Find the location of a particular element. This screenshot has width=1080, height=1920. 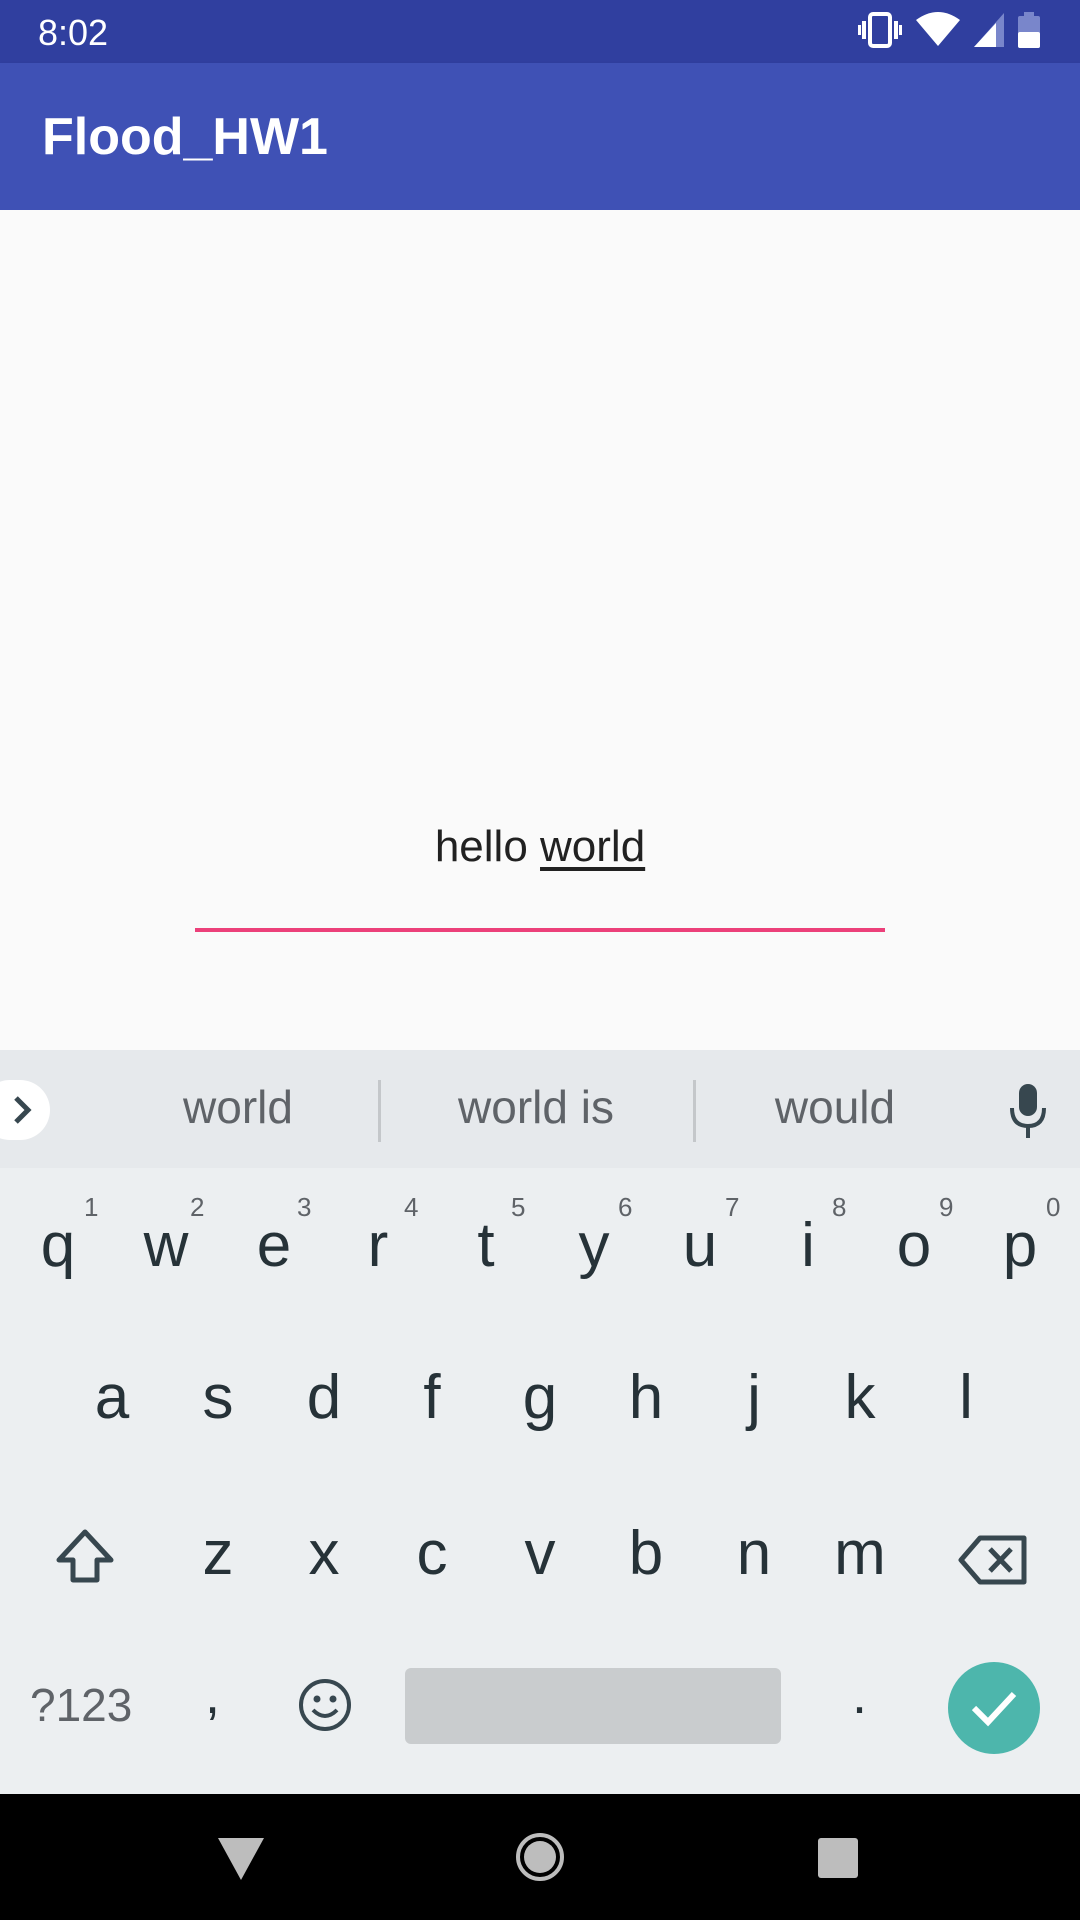

key-s: s is located at coordinates (218, 1397).